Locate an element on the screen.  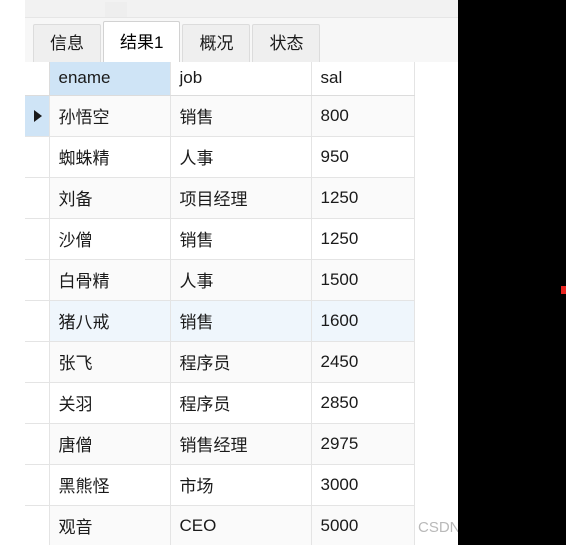
header-row: ename job sal is located at coordinates (220, 79).